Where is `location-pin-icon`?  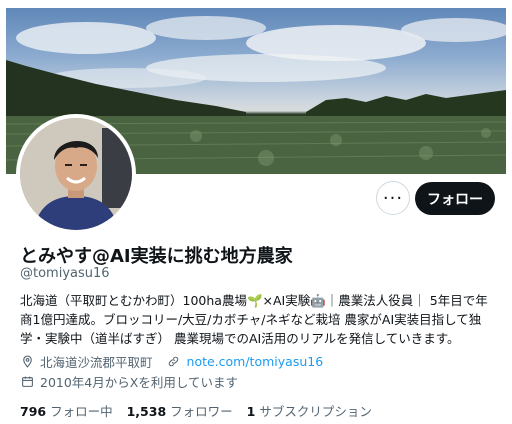 location-pin-icon is located at coordinates (27, 362).